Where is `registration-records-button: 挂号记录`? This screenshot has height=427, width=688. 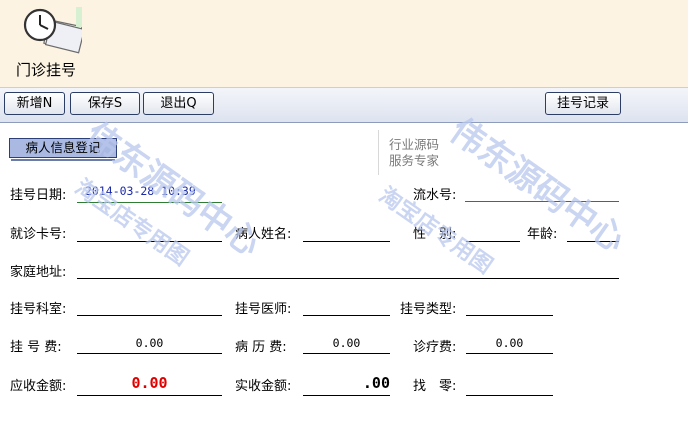
registration-records-button: 挂号记录 is located at coordinates (583, 103).